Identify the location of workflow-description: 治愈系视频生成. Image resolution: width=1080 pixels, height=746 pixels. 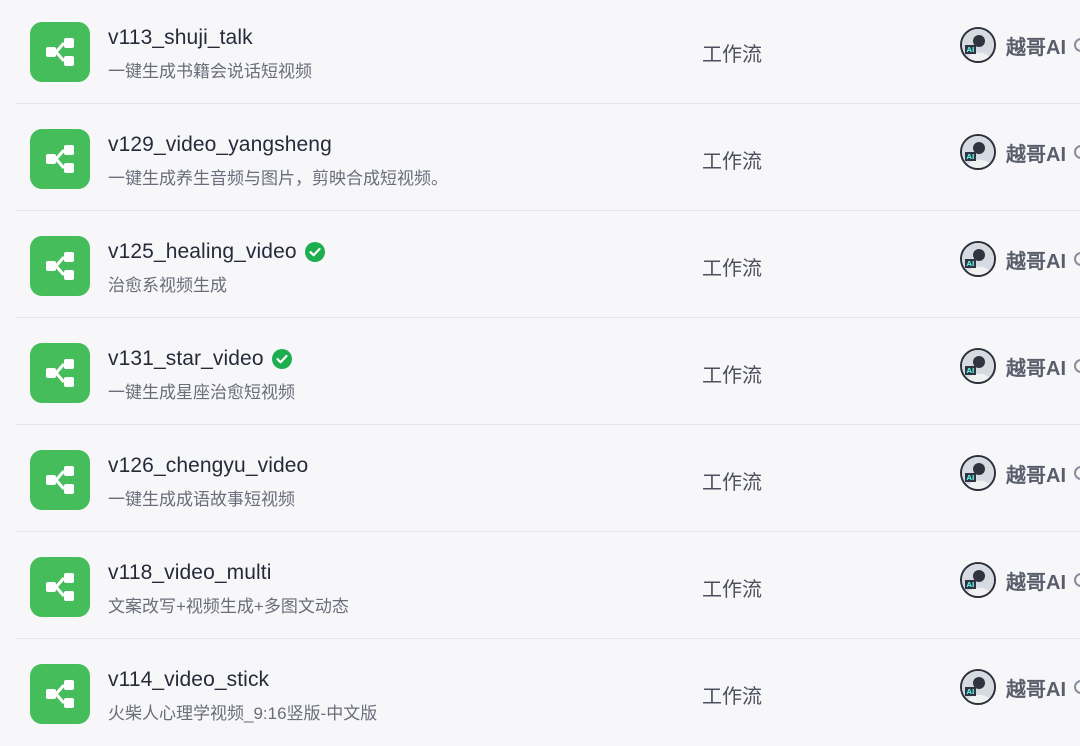
(167, 285).